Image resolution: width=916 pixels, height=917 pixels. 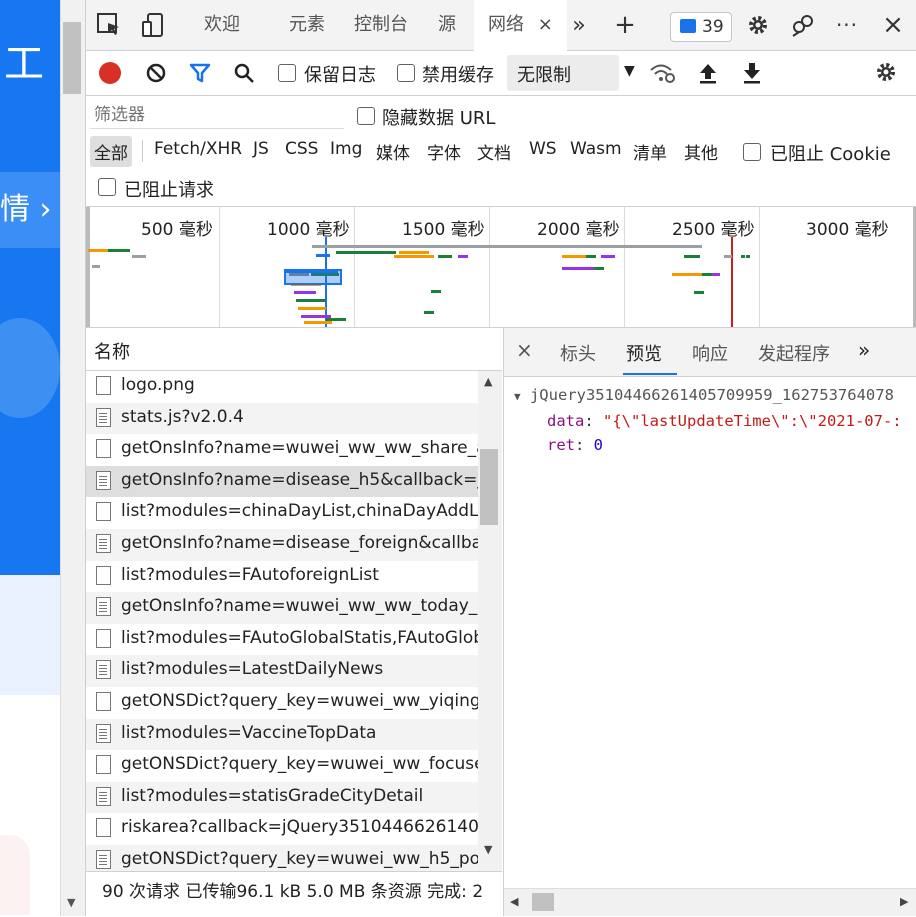 What do you see at coordinates (299, 448) in the screenshot?
I see `request-name: getOnsInfo?name=wuwei_ww_ww_share_acti` at bounding box center [299, 448].